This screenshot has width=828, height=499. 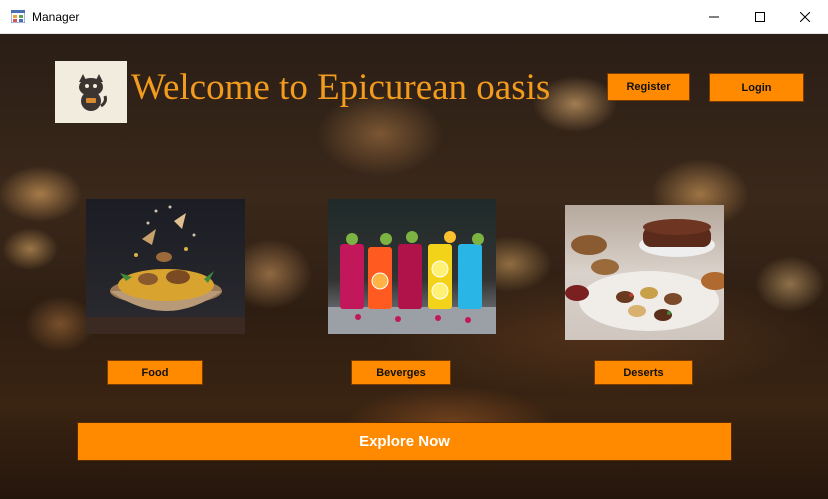 I want to click on window-title: Manager, so click(x=56, y=17).